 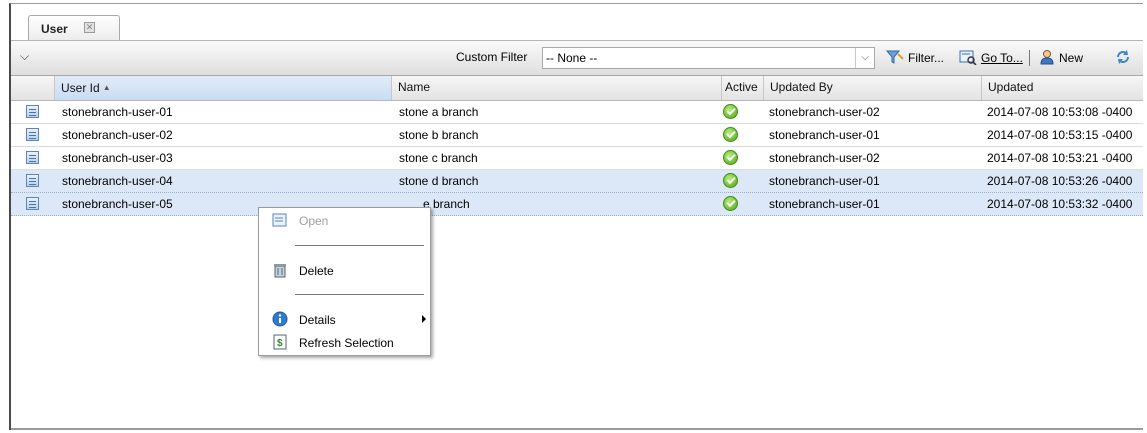 What do you see at coordinates (106, 87) in the screenshot?
I see `sort-ascending-icon: ▲` at bounding box center [106, 87].